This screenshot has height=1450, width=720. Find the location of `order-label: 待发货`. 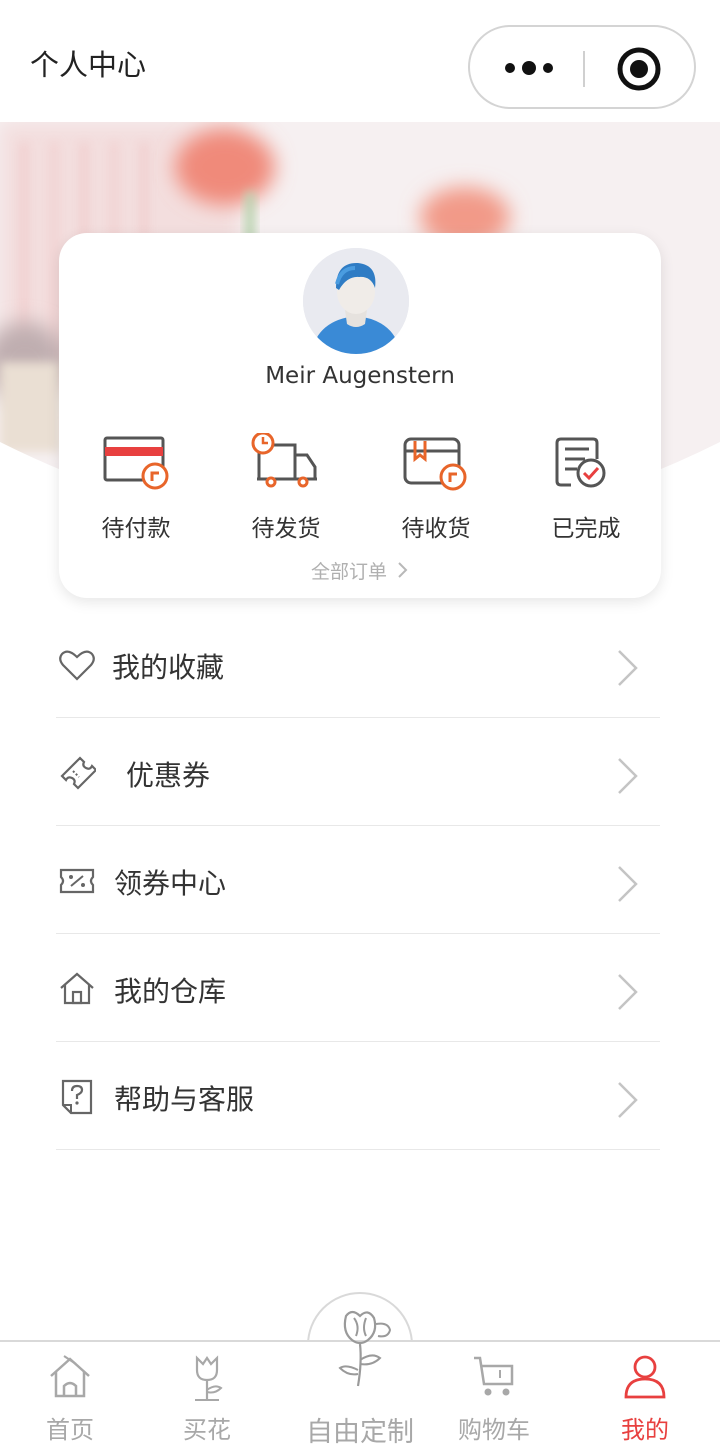

order-label: 待发货 is located at coordinates (286, 529).